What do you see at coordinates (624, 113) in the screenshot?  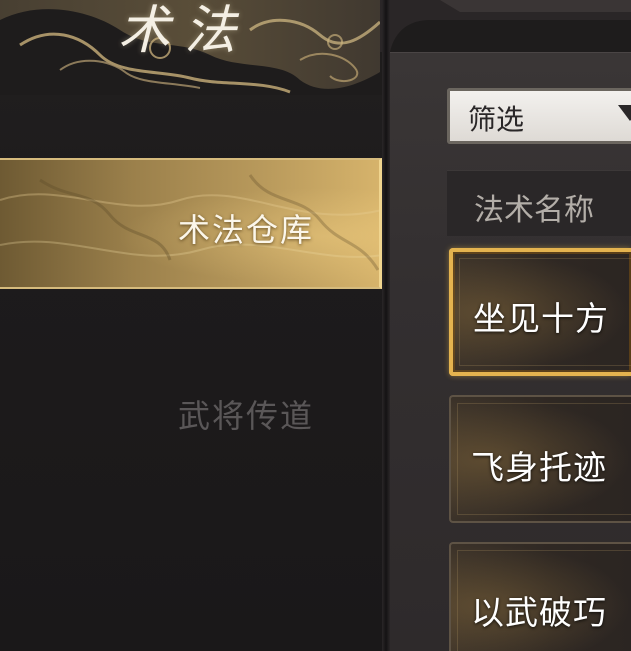 I see `funnel-icon` at bounding box center [624, 113].